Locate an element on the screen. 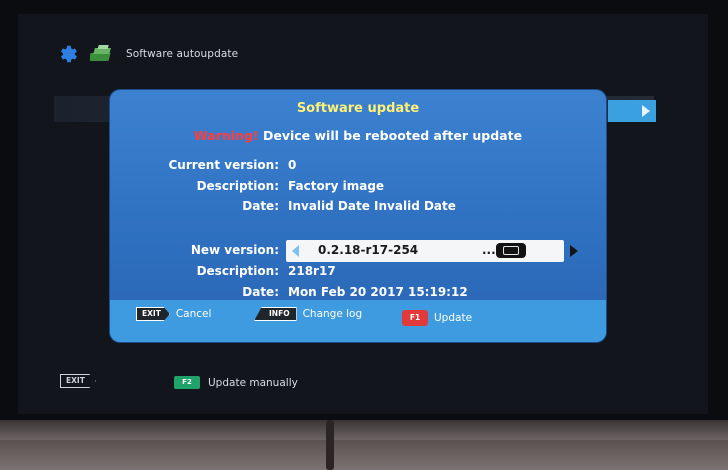 This screenshot has height=470, width=728. cable is located at coordinates (330, 445).